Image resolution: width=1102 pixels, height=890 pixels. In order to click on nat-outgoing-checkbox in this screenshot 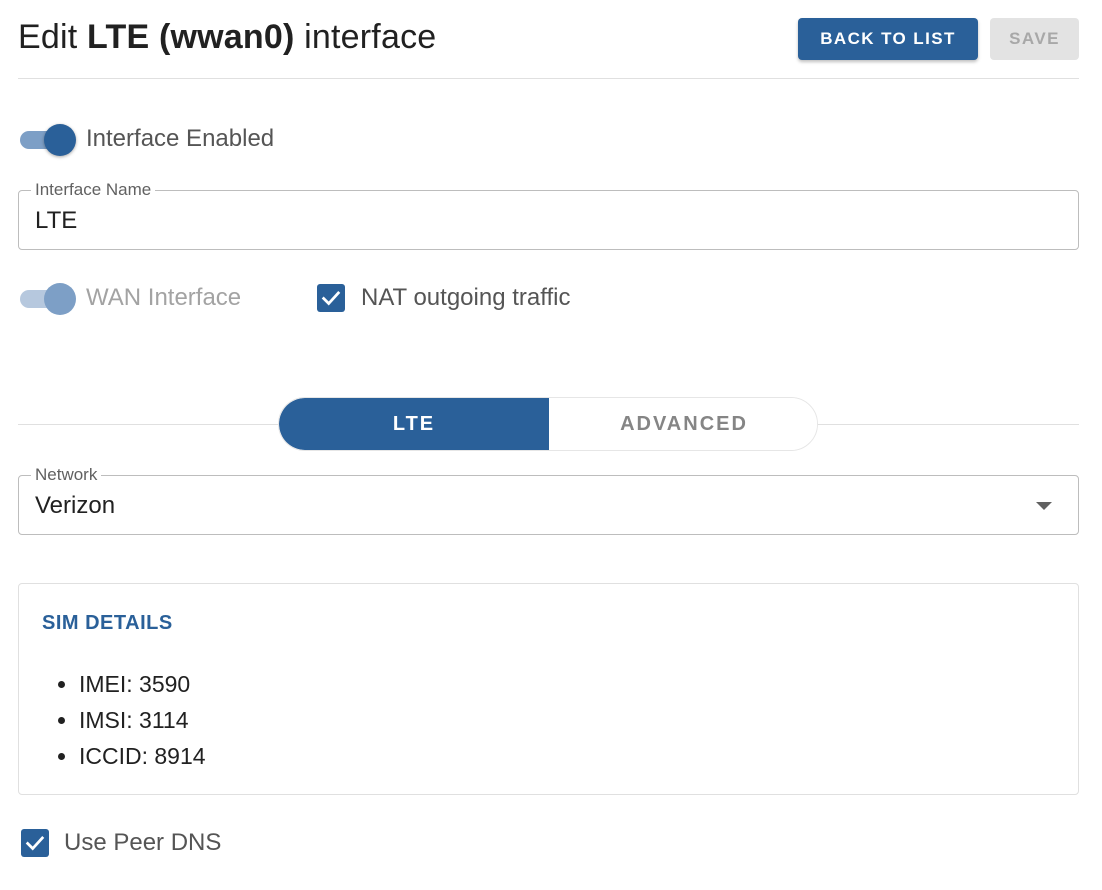, I will do `click(331, 298)`.